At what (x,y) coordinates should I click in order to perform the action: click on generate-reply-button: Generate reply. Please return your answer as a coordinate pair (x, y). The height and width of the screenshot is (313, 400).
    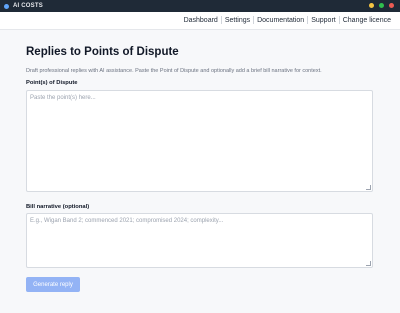
    Looking at the image, I should click on (53, 284).